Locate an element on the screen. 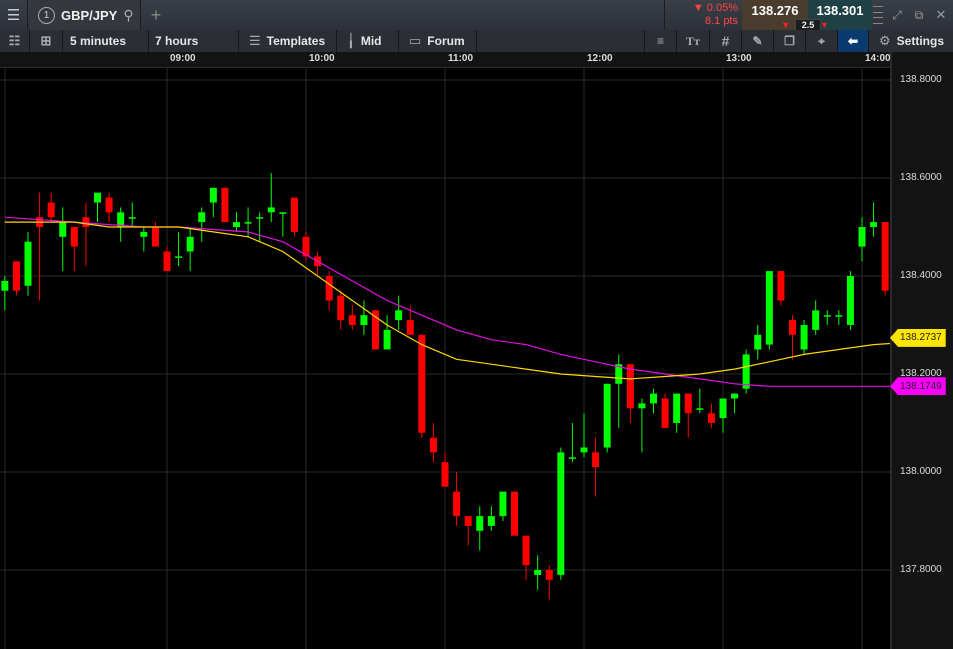 The height and width of the screenshot is (649, 953). layers-icon: ❐ is located at coordinates (789, 41).